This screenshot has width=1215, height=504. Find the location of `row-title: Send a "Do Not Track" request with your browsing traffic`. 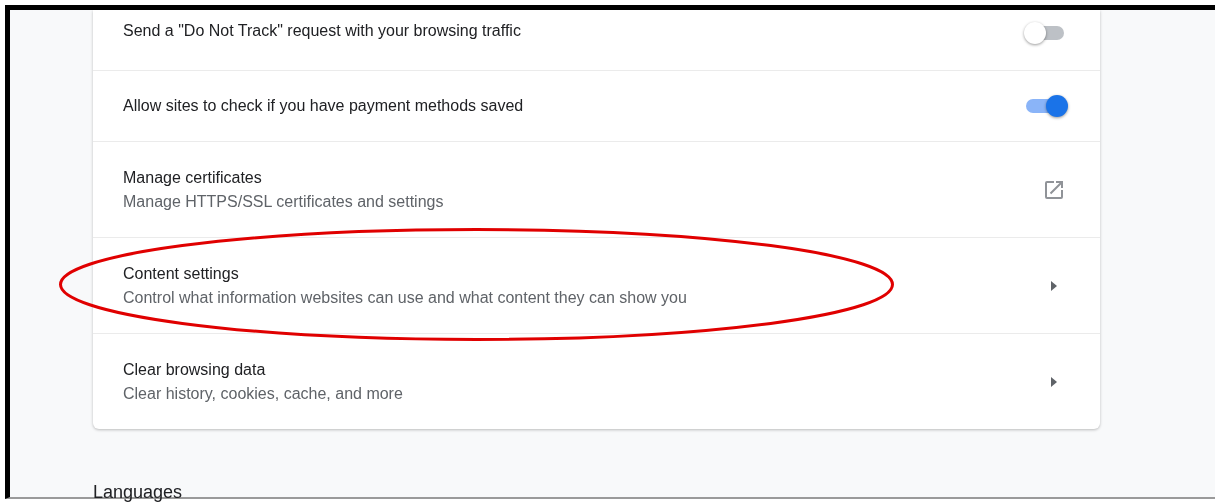

row-title: Send a "Do Not Track" request with your browsing traffic is located at coordinates (322, 31).